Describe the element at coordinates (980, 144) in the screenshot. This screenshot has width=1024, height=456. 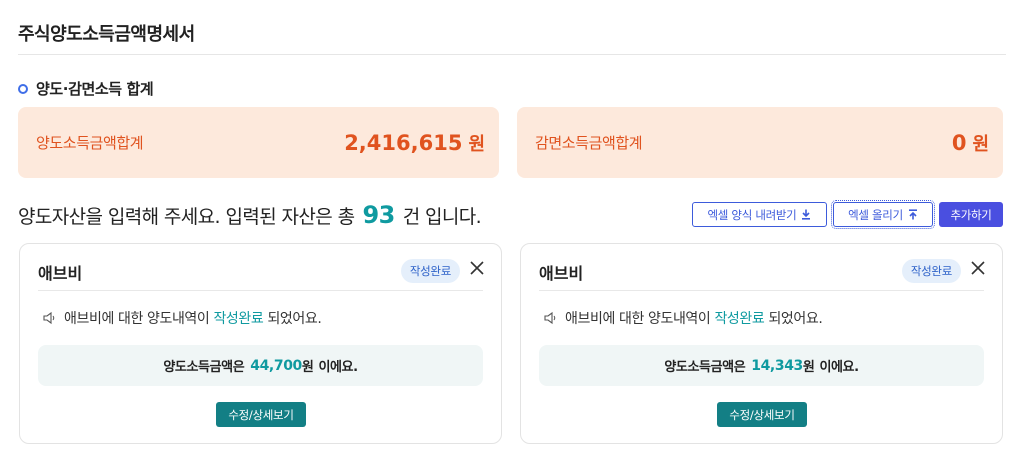
I see `reduction-income-total-unit: 원` at that location.